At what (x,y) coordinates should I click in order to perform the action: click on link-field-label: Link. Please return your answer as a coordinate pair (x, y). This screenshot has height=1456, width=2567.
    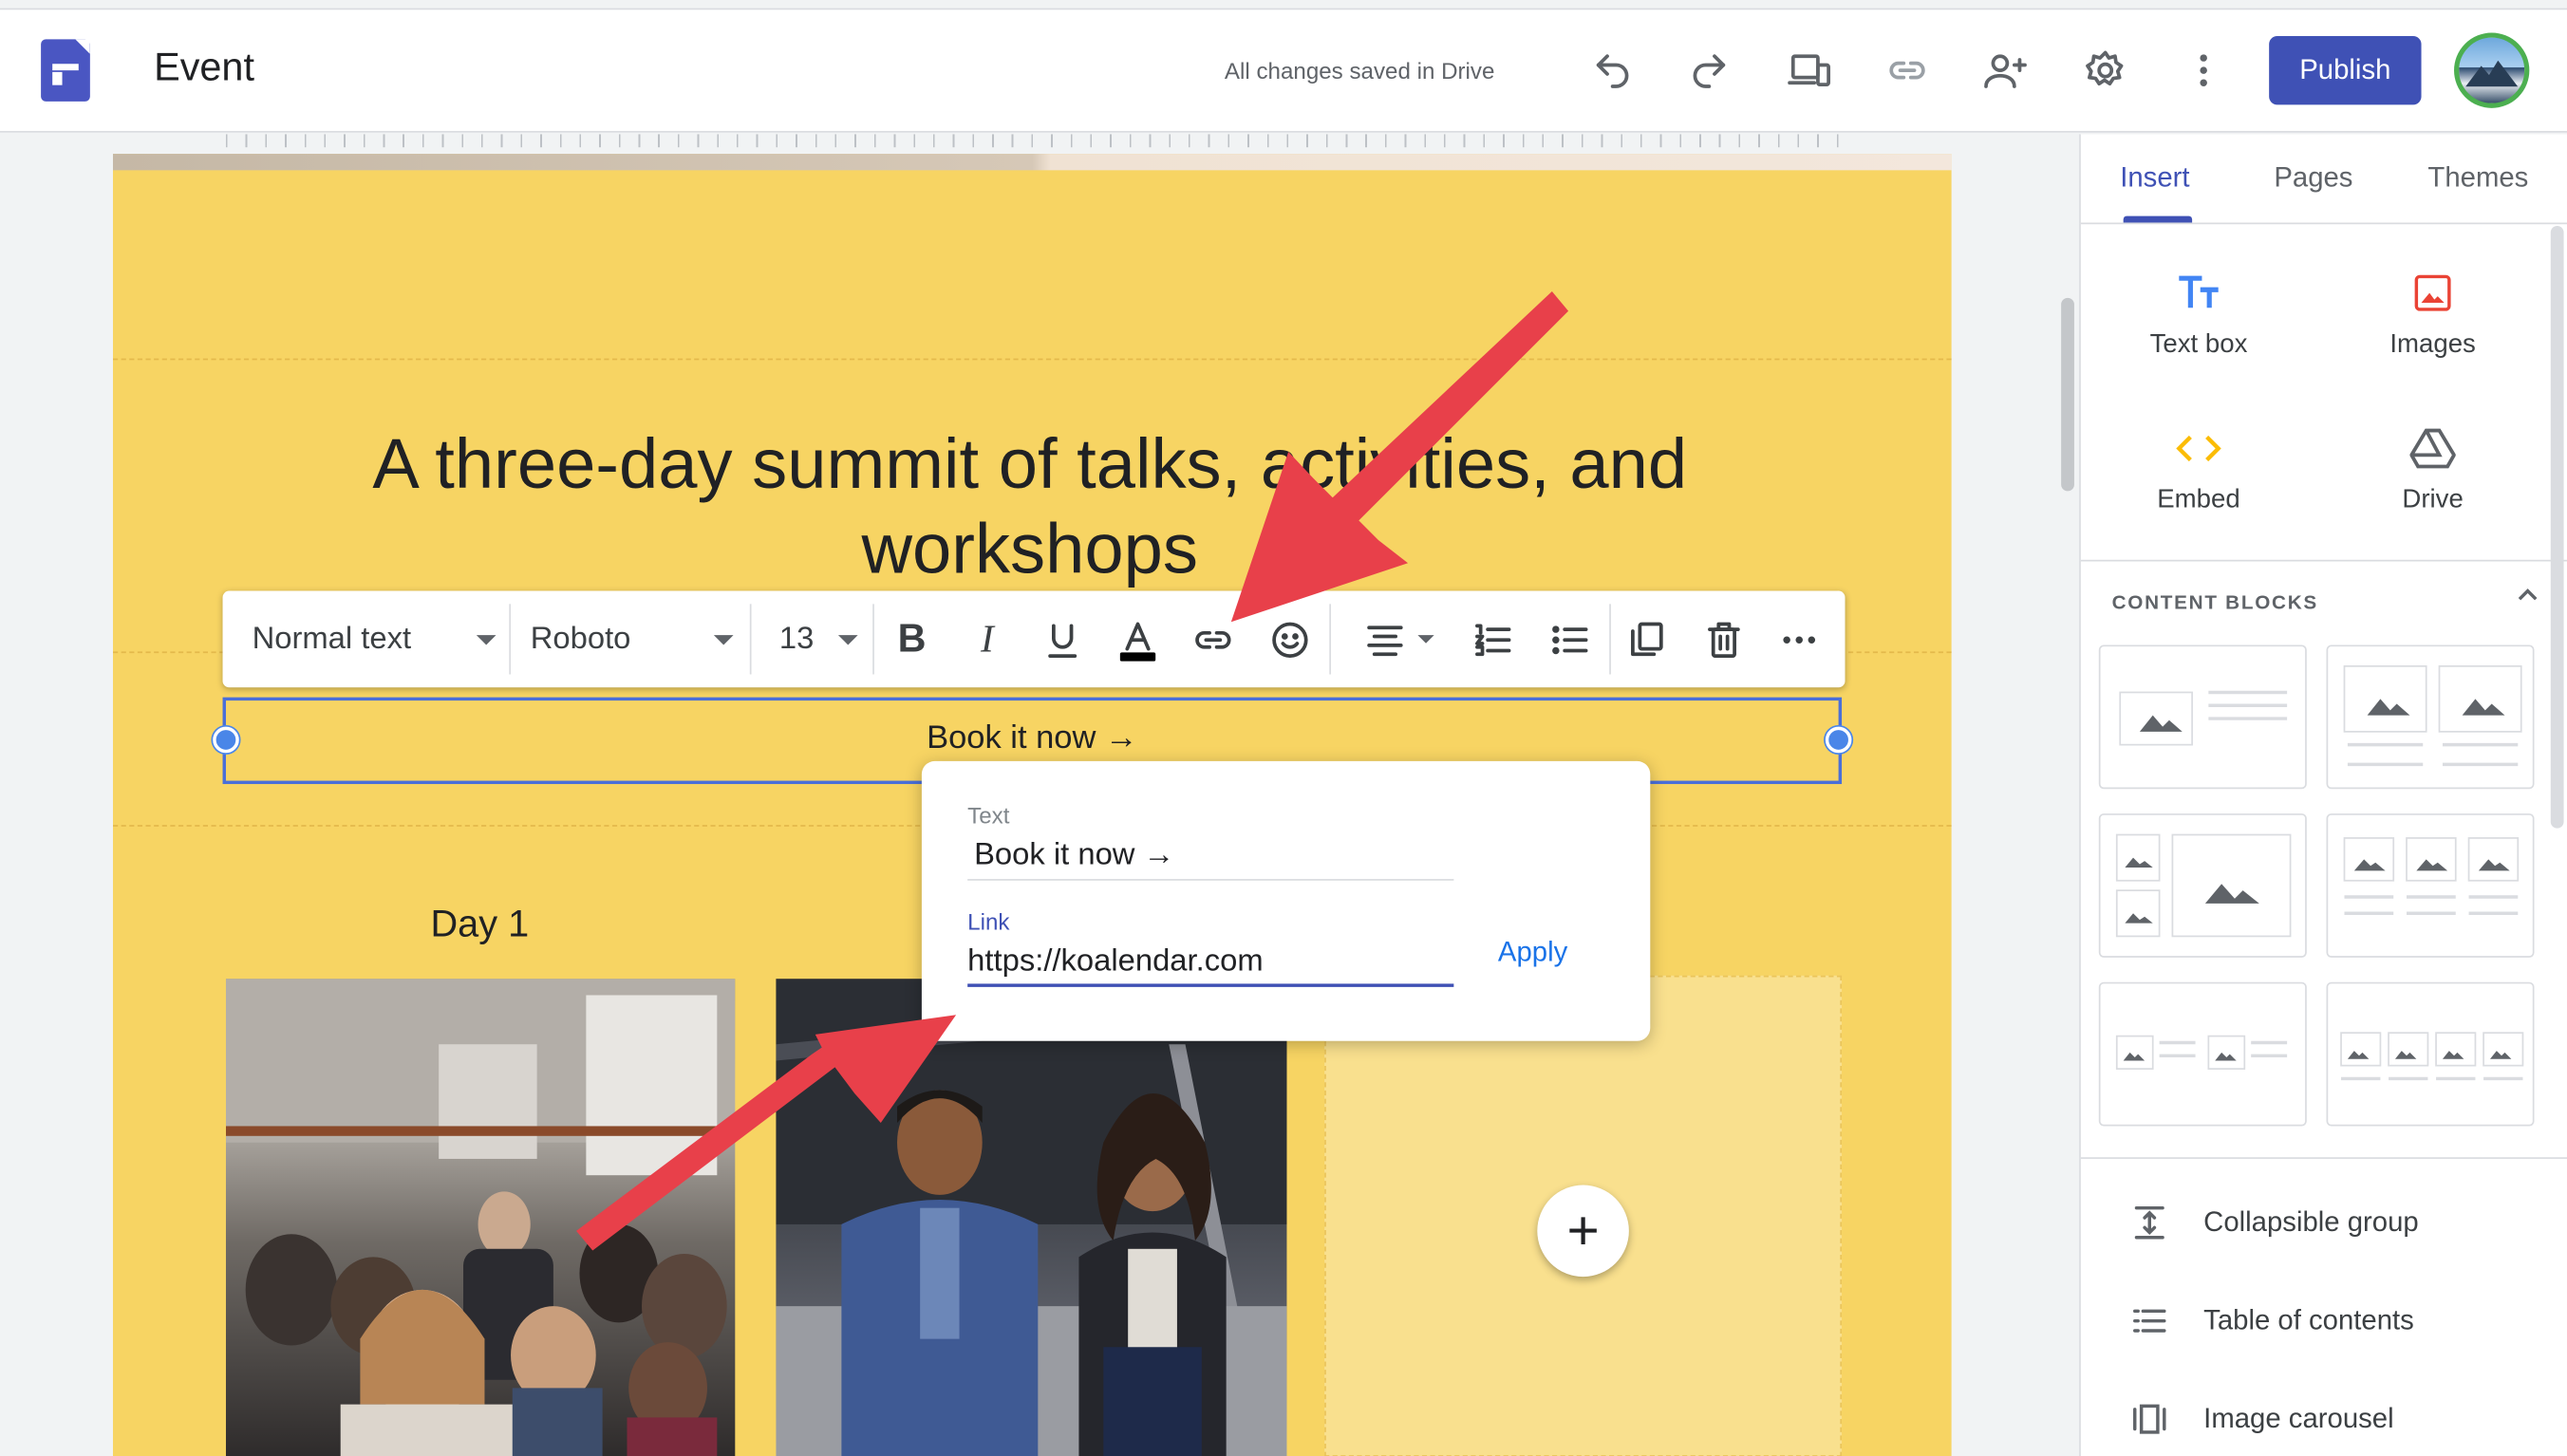
    Looking at the image, I should click on (988, 921).